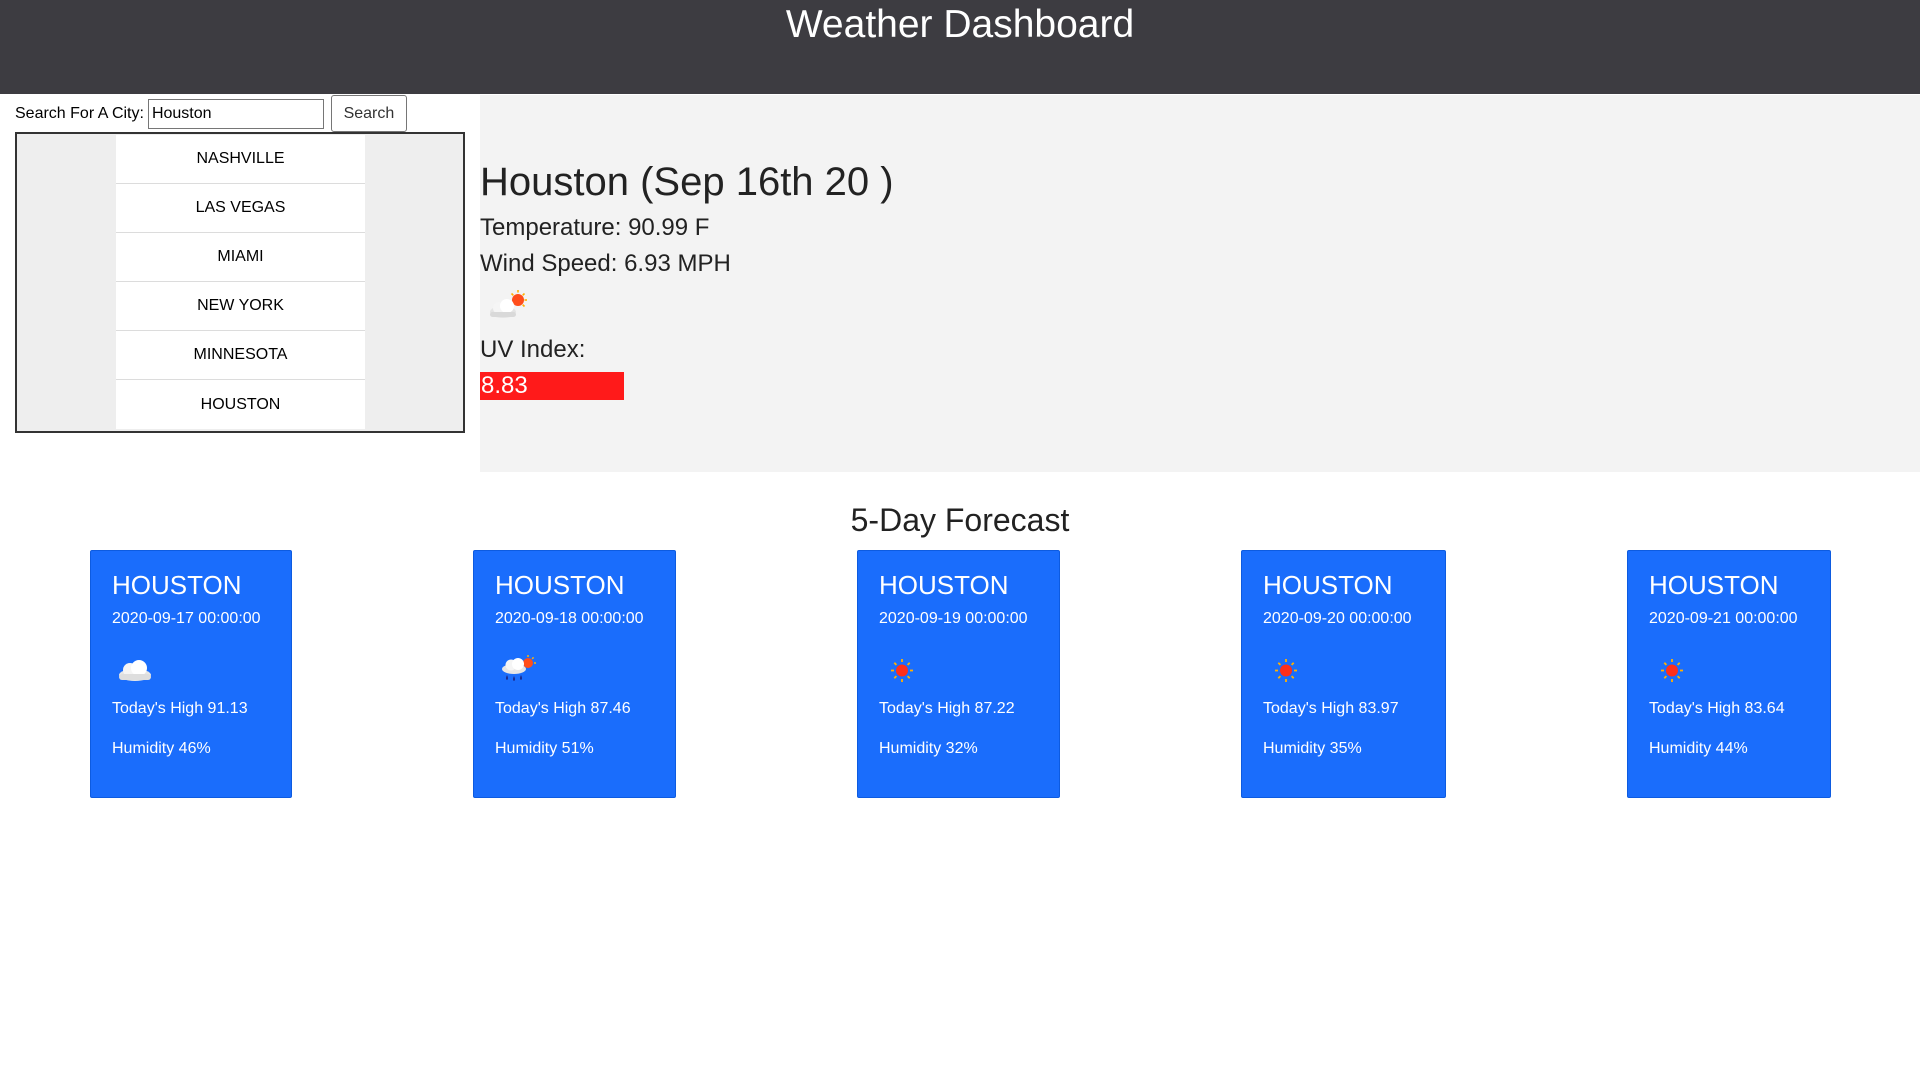  What do you see at coordinates (569, 618) in the screenshot?
I see `forecast-date: 2020-09-18 00:00:00` at bounding box center [569, 618].